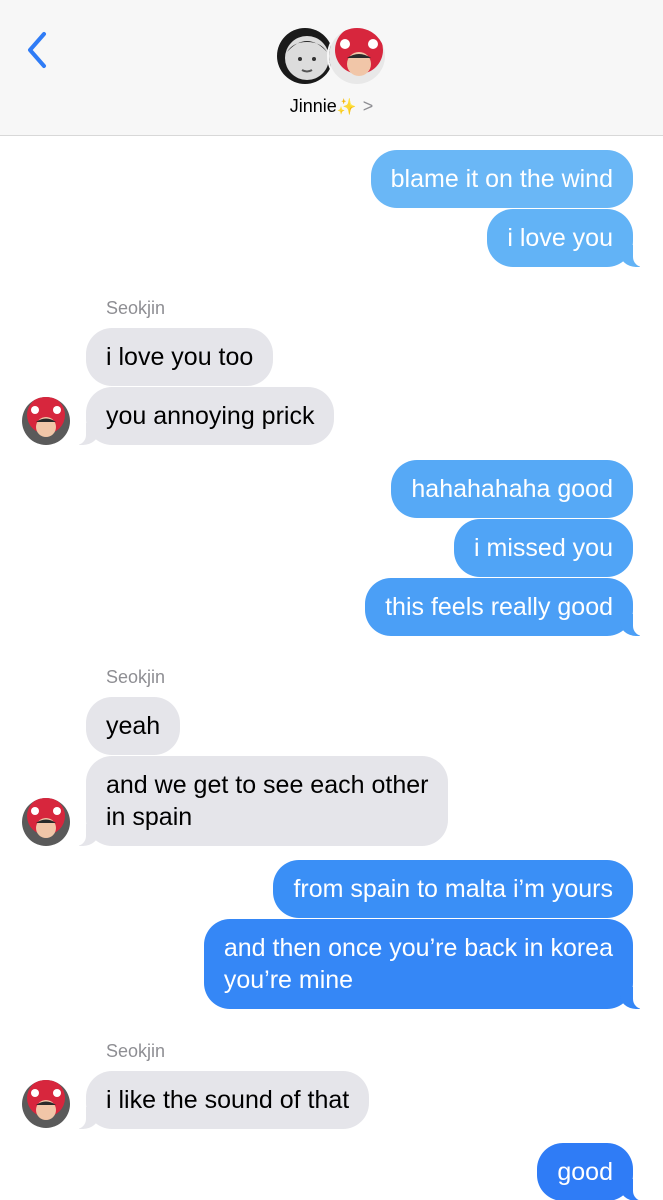 This screenshot has width=663, height=1200. Describe the element at coordinates (512, 489) in the screenshot. I see `sent-message: hahahahaha good` at that location.